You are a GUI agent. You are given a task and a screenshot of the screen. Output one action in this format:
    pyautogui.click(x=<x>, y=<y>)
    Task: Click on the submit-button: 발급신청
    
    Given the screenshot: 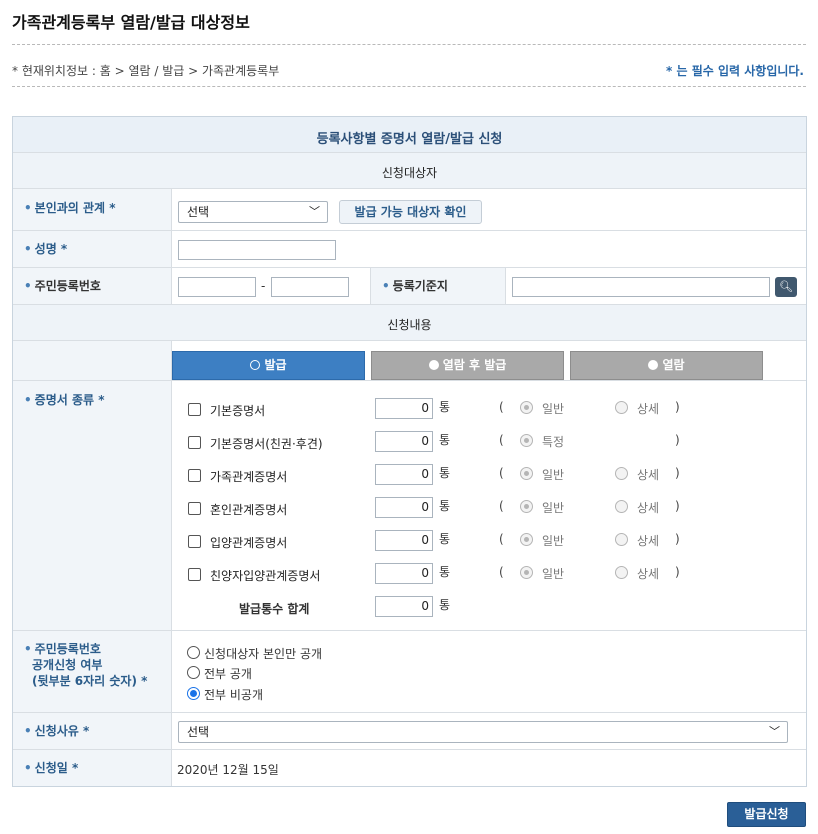 What is the action you would take?
    pyautogui.click(x=766, y=814)
    